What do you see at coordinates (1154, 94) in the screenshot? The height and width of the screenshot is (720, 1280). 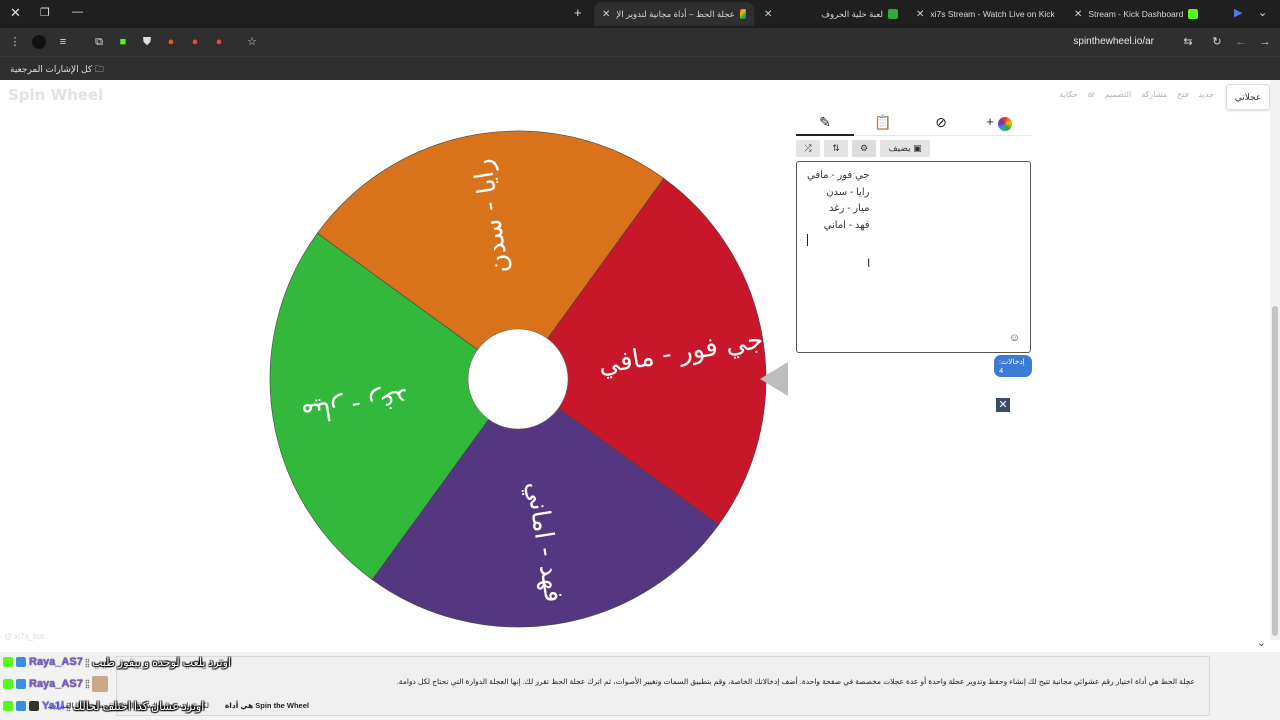 I see `menu-share: مشاركة` at bounding box center [1154, 94].